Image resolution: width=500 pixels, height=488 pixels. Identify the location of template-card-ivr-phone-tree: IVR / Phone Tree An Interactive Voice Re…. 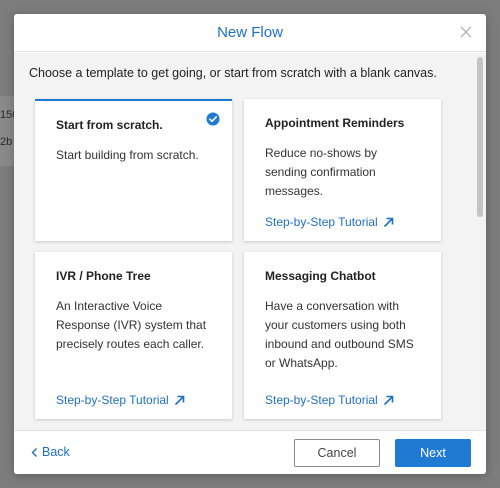
(133, 335).